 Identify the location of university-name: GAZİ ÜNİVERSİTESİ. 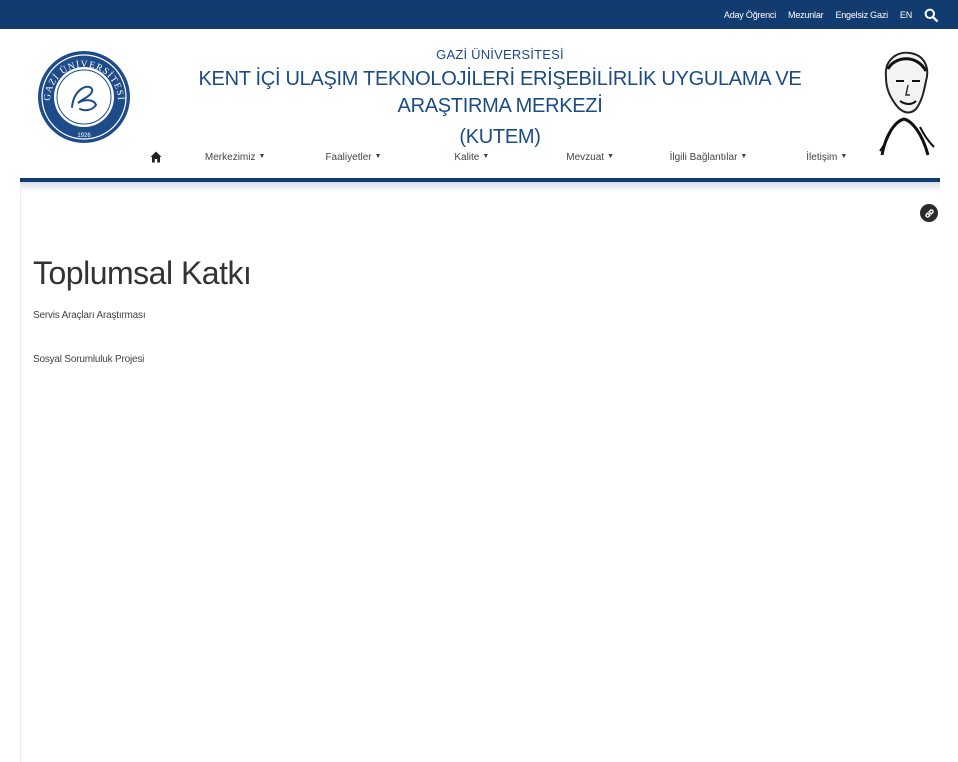
(500, 54).